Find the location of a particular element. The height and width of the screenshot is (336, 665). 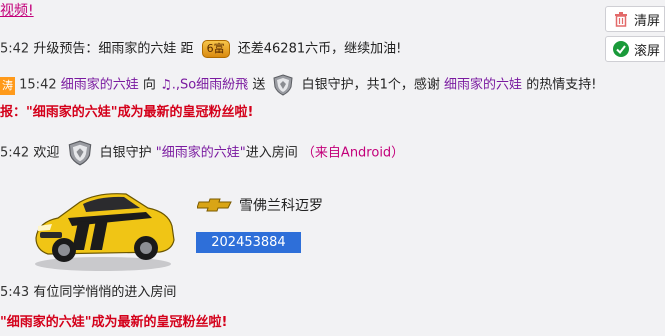

chat-message-anonymous-enter: 5:43 有位同学悄悄的进入房间 is located at coordinates (88, 293).